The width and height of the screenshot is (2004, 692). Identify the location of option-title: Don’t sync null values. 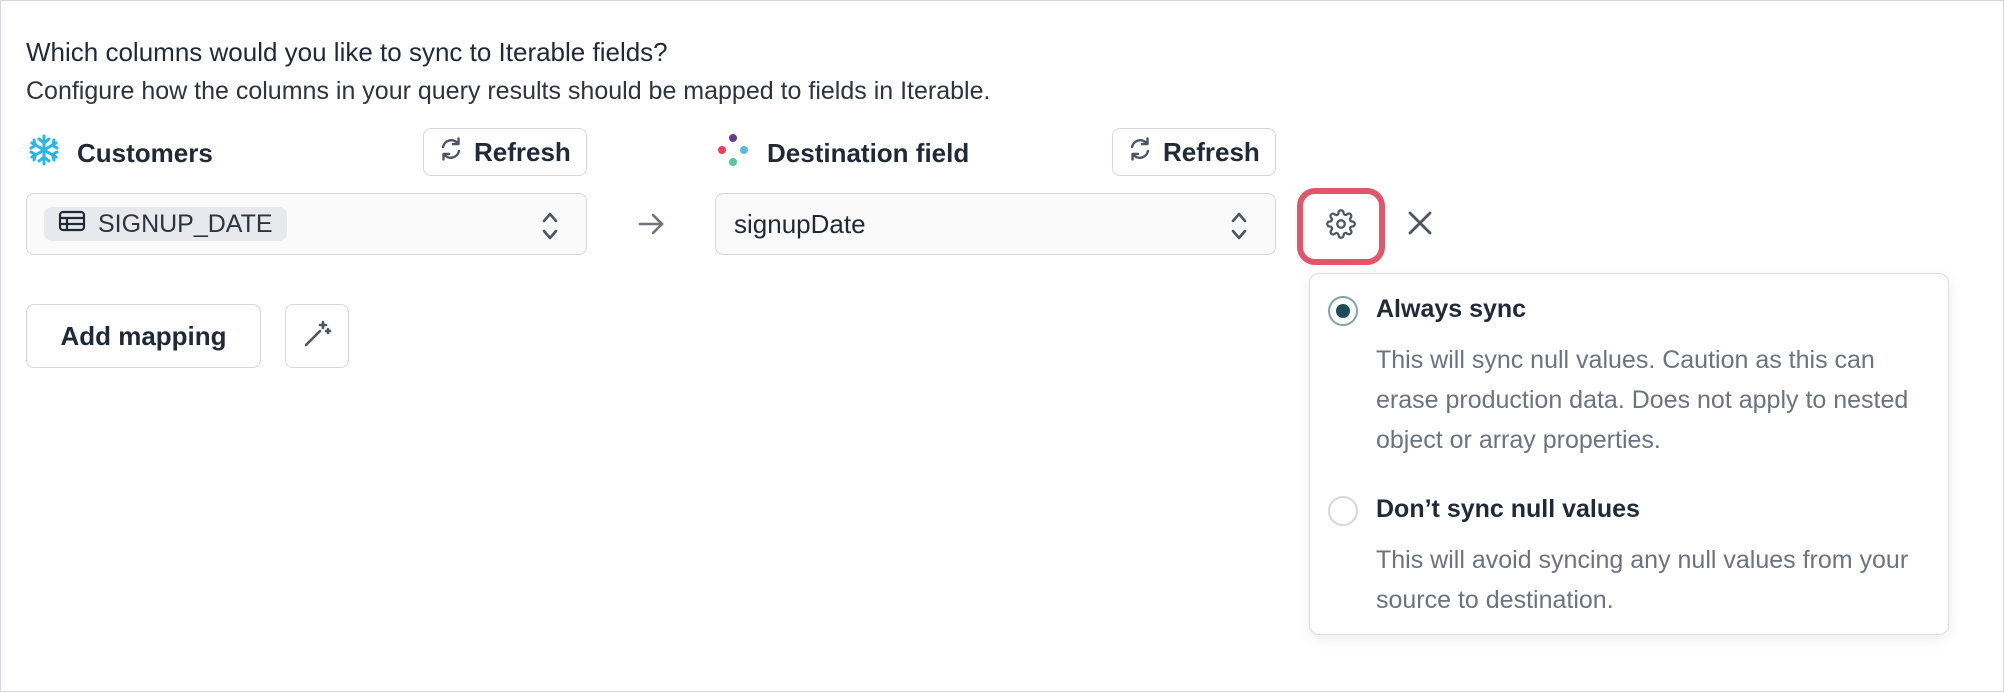
(1508, 509).